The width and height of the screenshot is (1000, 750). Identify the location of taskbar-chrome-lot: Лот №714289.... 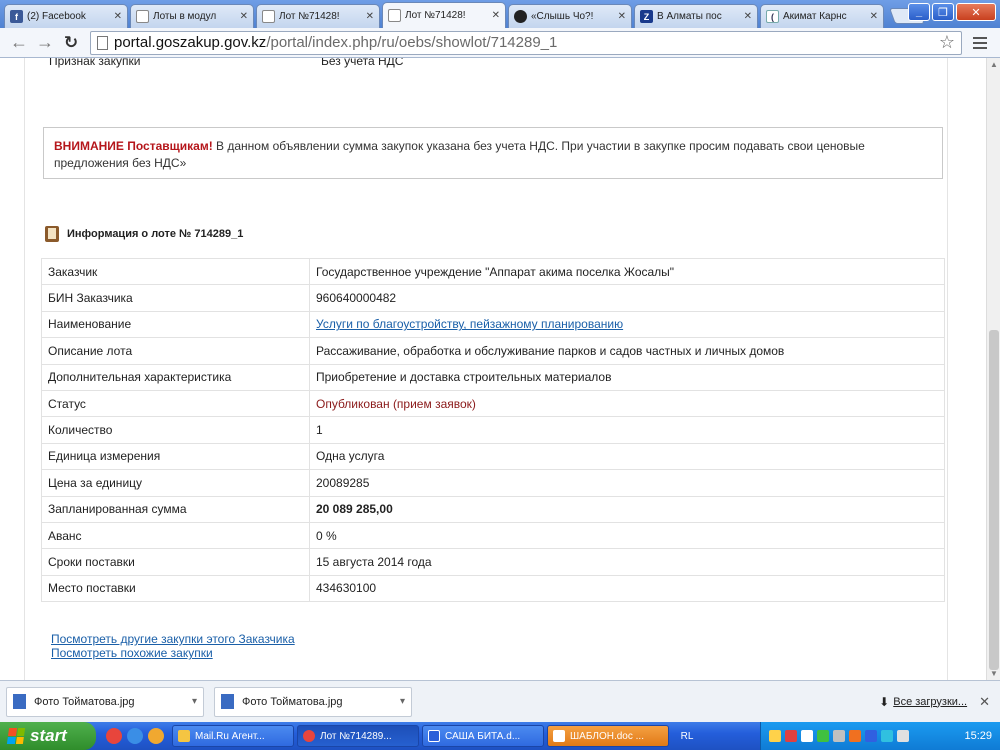
(358, 736).